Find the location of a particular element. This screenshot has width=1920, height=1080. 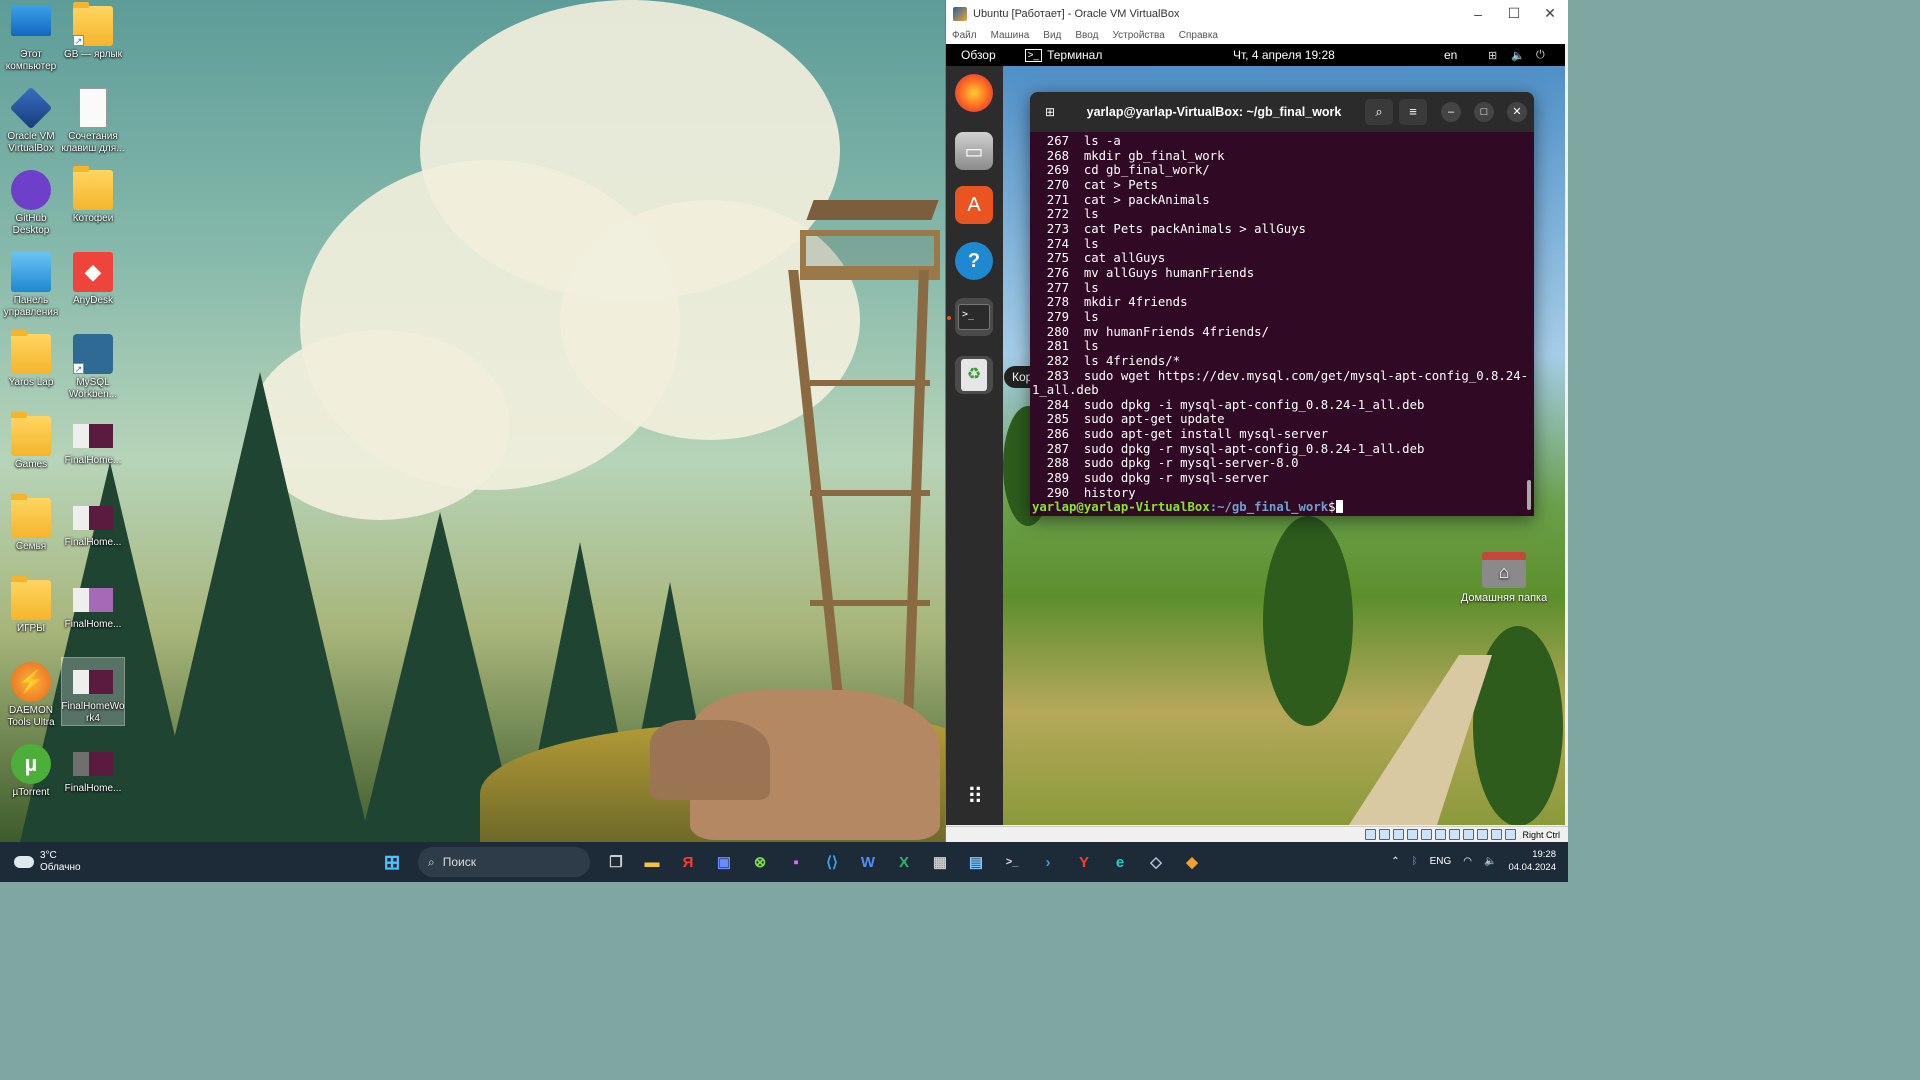

desktop-icon-anydesk: ◆ AnyDesk is located at coordinates (93, 277).